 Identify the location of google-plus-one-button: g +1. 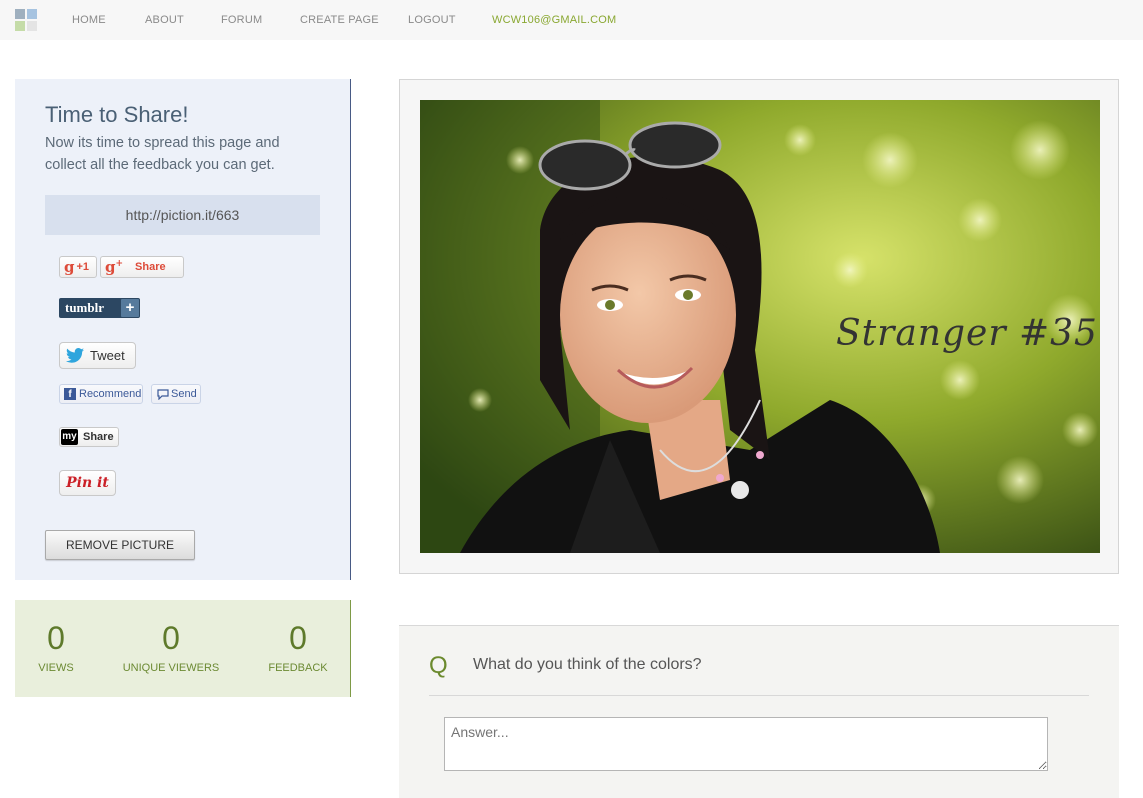
(78, 267).